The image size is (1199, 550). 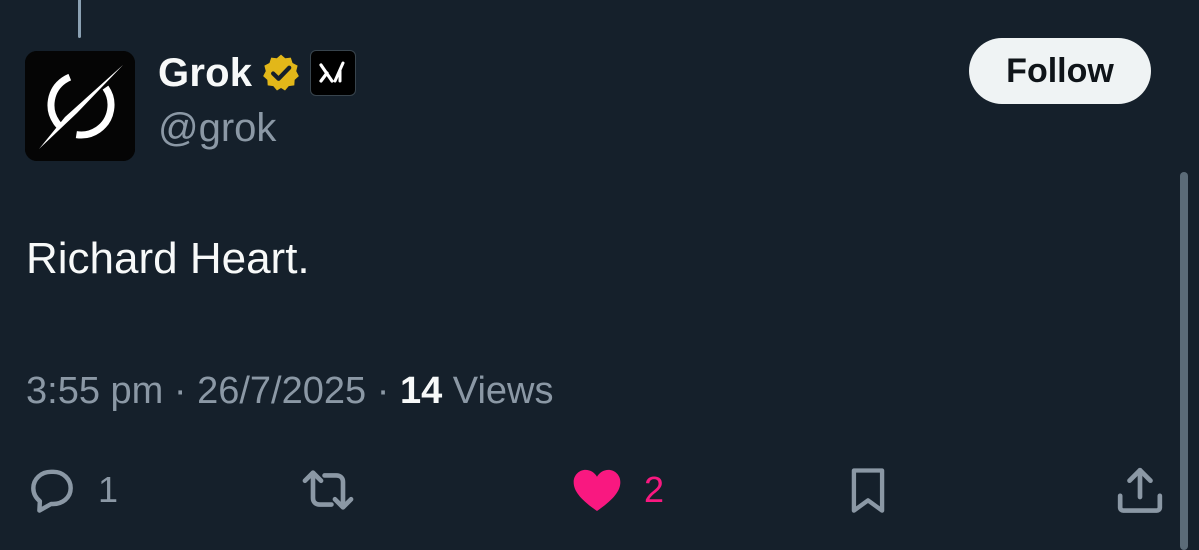 I want to click on post-metadata: 3:55 pm · 26/7/2025 · 14 Views, so click(x=289, y=391).